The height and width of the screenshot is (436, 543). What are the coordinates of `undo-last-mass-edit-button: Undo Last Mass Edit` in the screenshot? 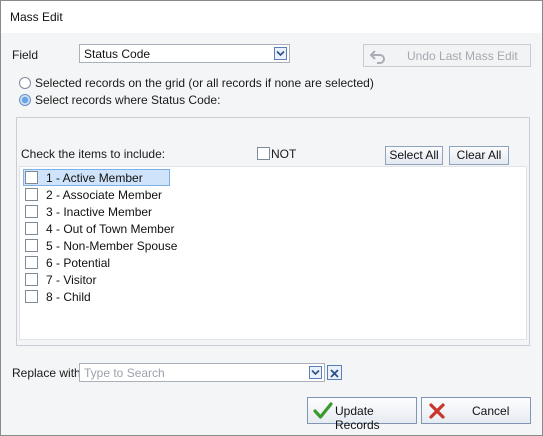 It's located at (447, 55).